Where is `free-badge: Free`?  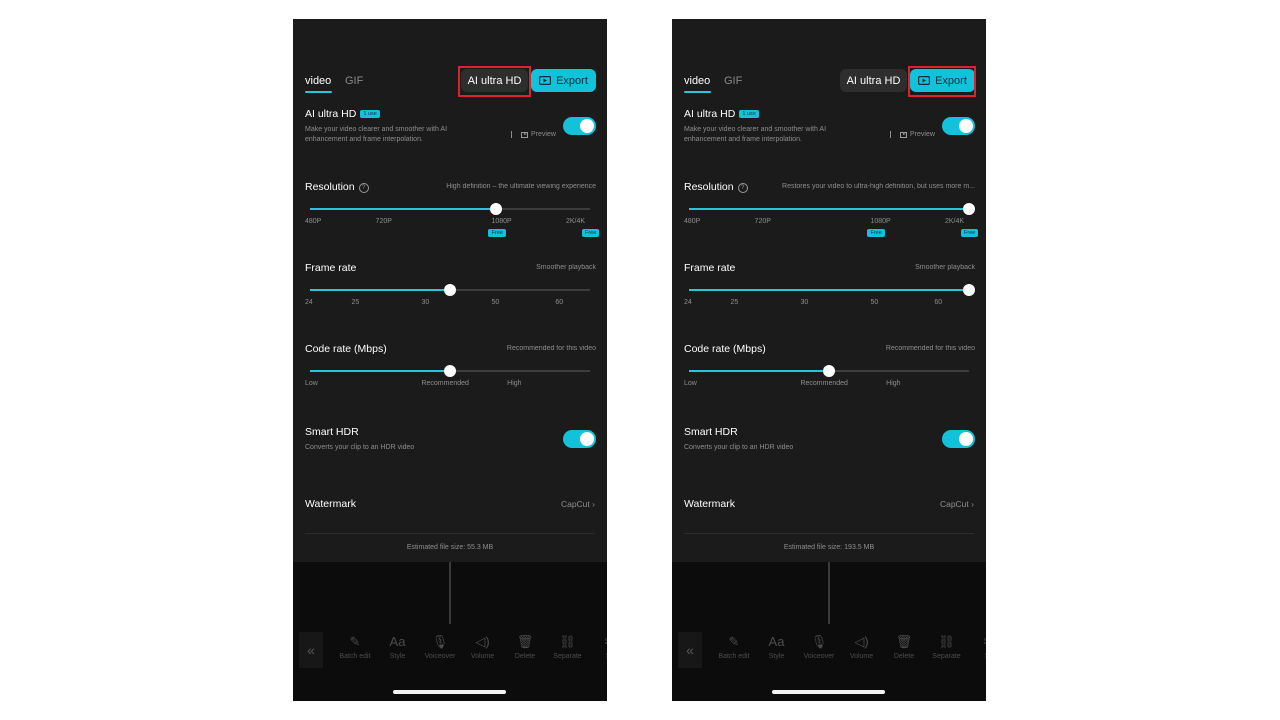 free-badge: Free is located at coordinates (876, 233).